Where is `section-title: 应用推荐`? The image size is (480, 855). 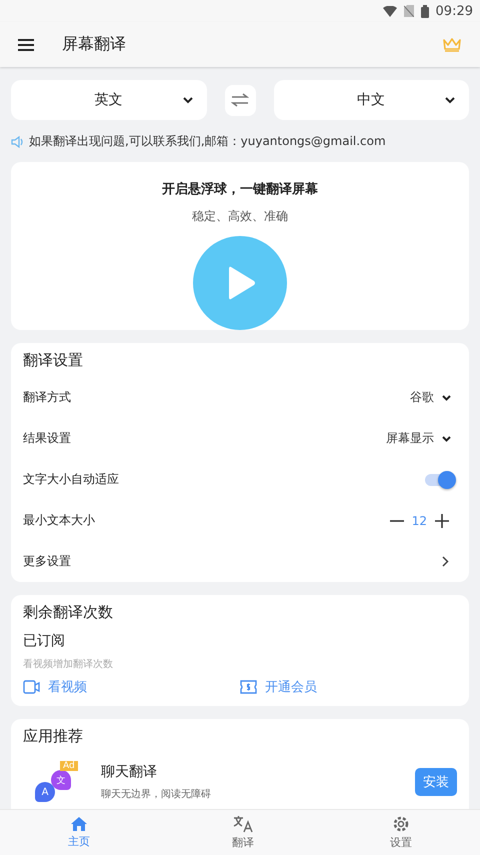
section-title: 应用推荐 is located at coordinates (53, 736).